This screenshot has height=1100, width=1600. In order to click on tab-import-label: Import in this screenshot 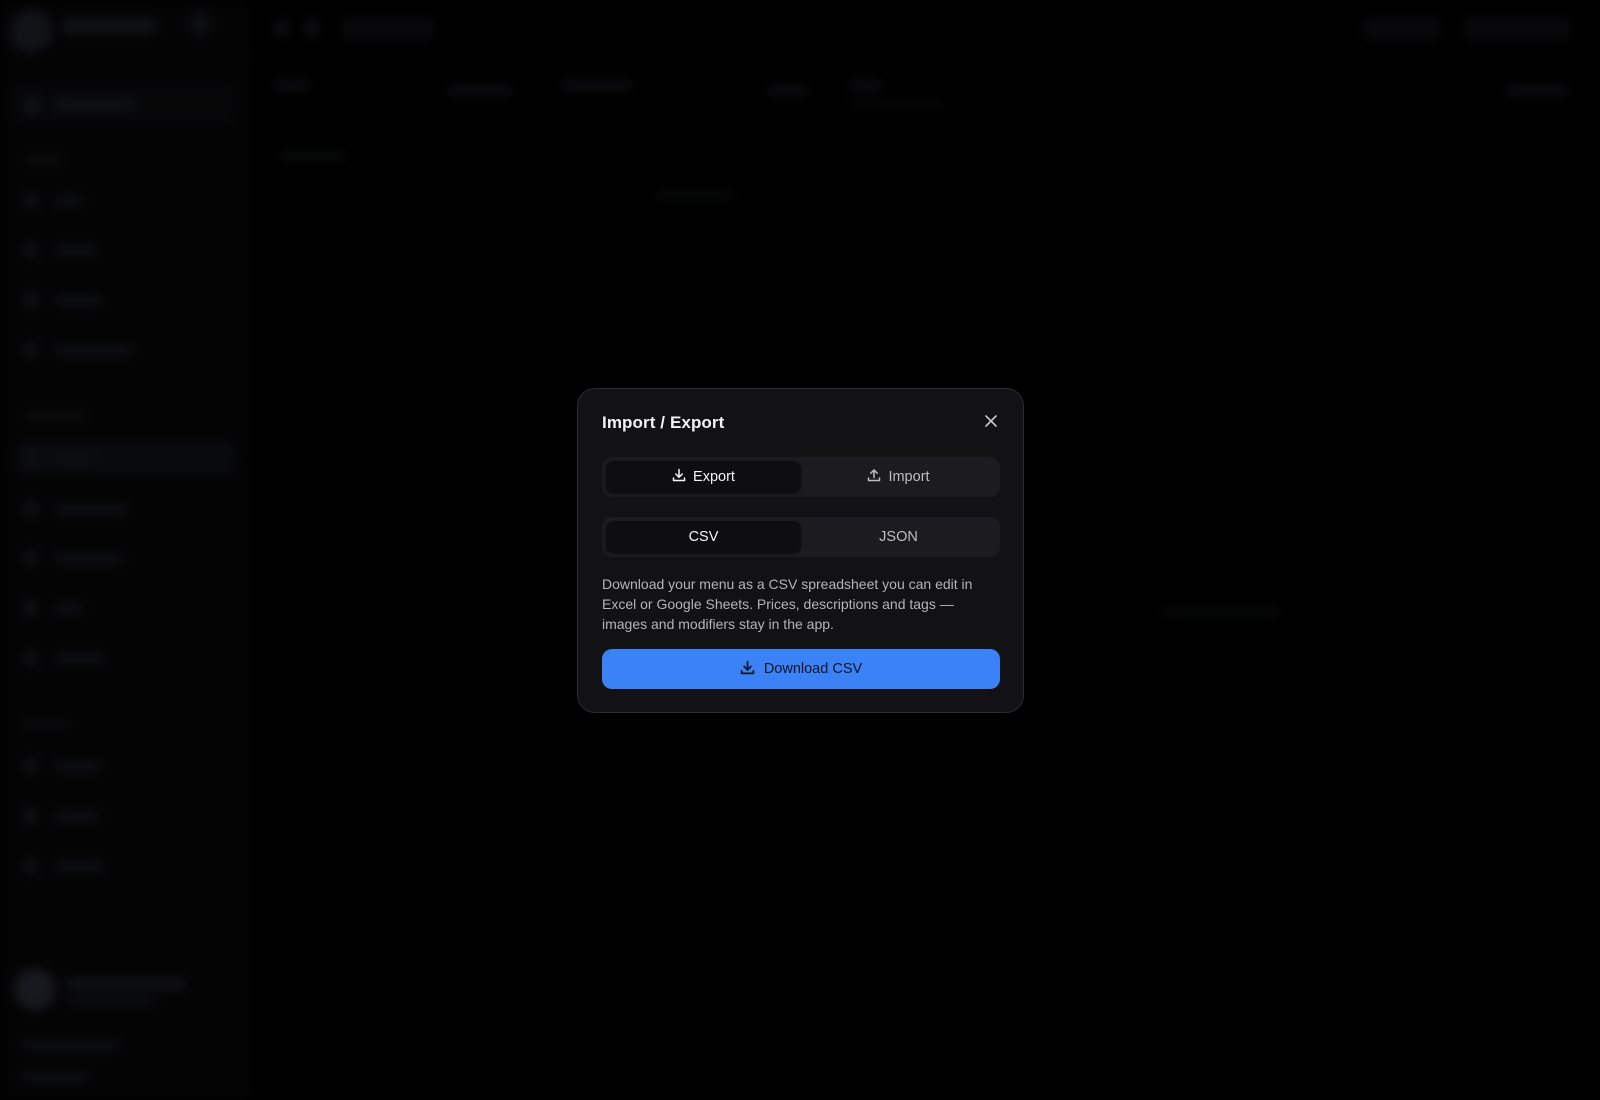, I will do `click(909, 477)`.